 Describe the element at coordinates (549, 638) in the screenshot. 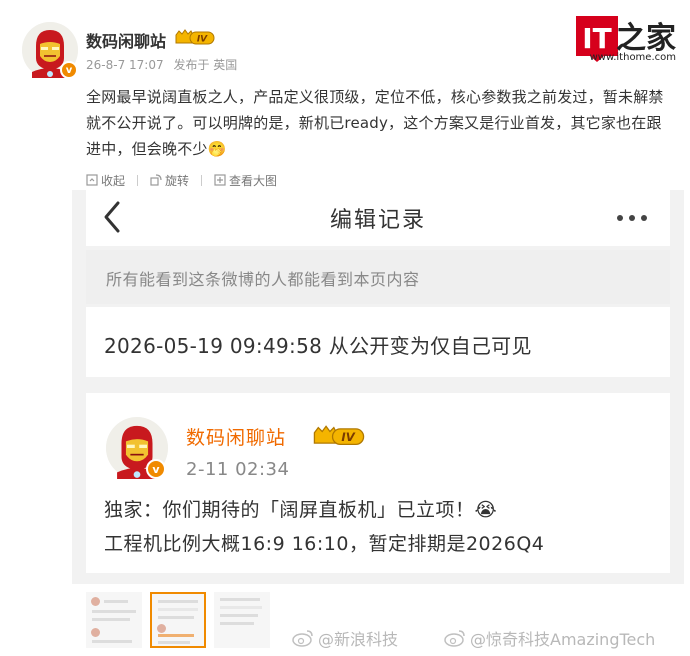

I see `watermark-amazingtech: @惊奇科技AmazingTech` at that location.